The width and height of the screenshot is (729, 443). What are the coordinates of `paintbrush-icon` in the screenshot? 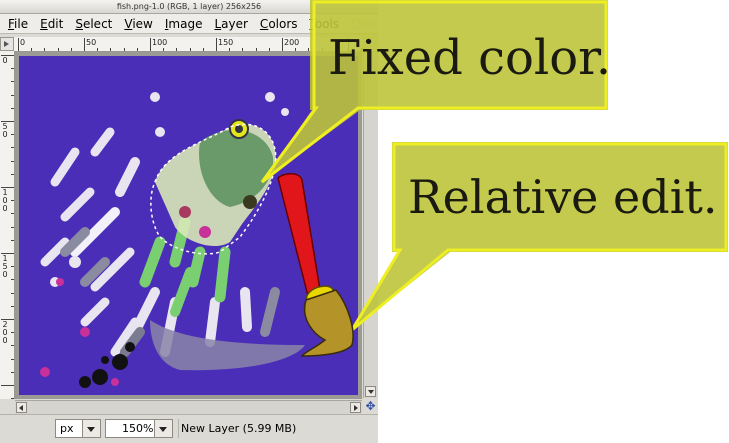 It's located at (252, 272).